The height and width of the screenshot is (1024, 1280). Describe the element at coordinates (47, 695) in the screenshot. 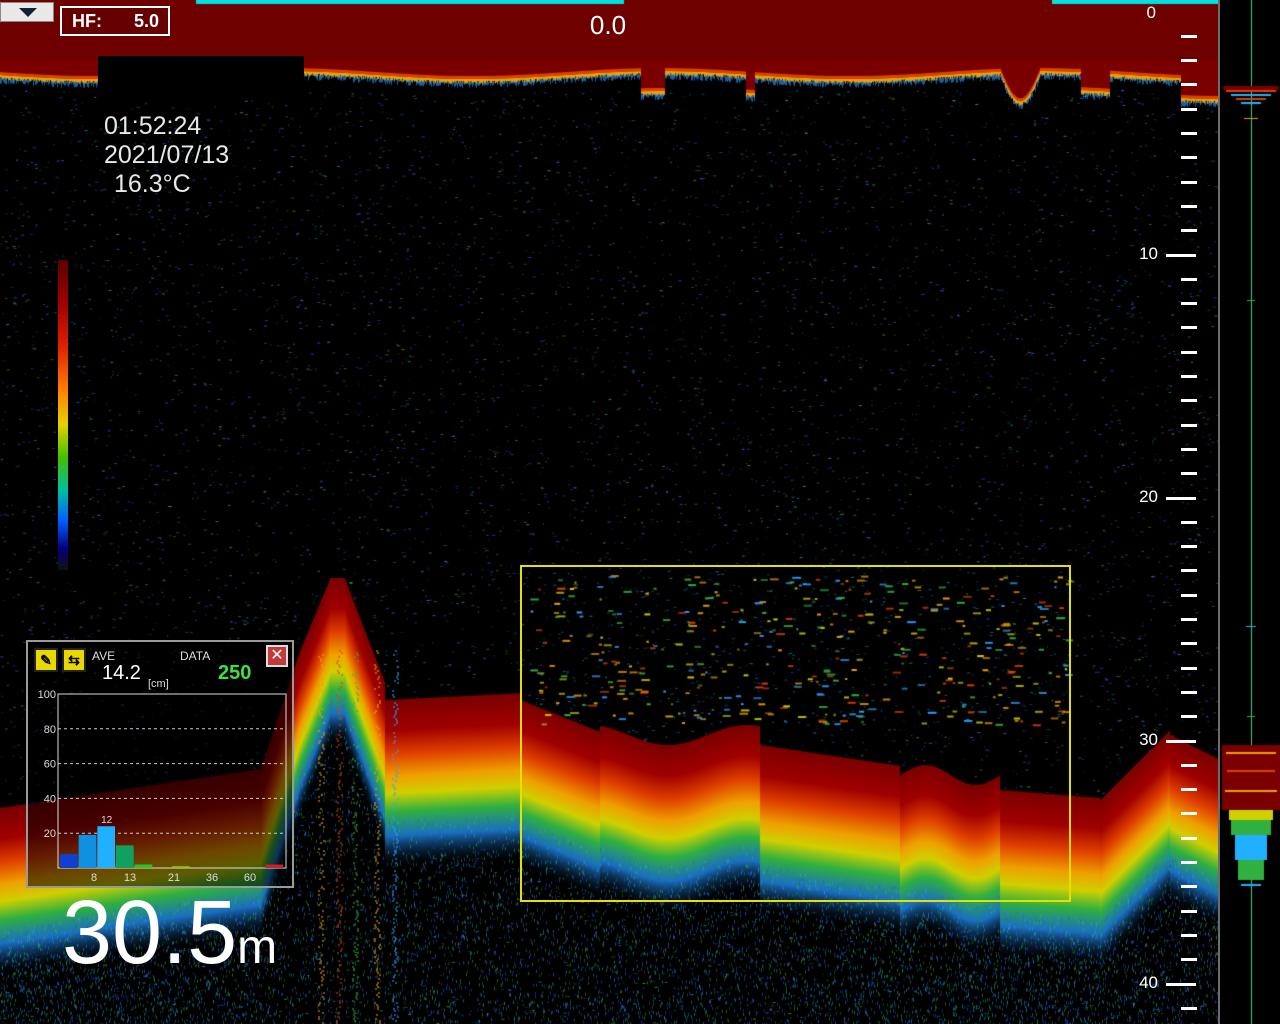

I see `histogram-y-label: 100` at that location.